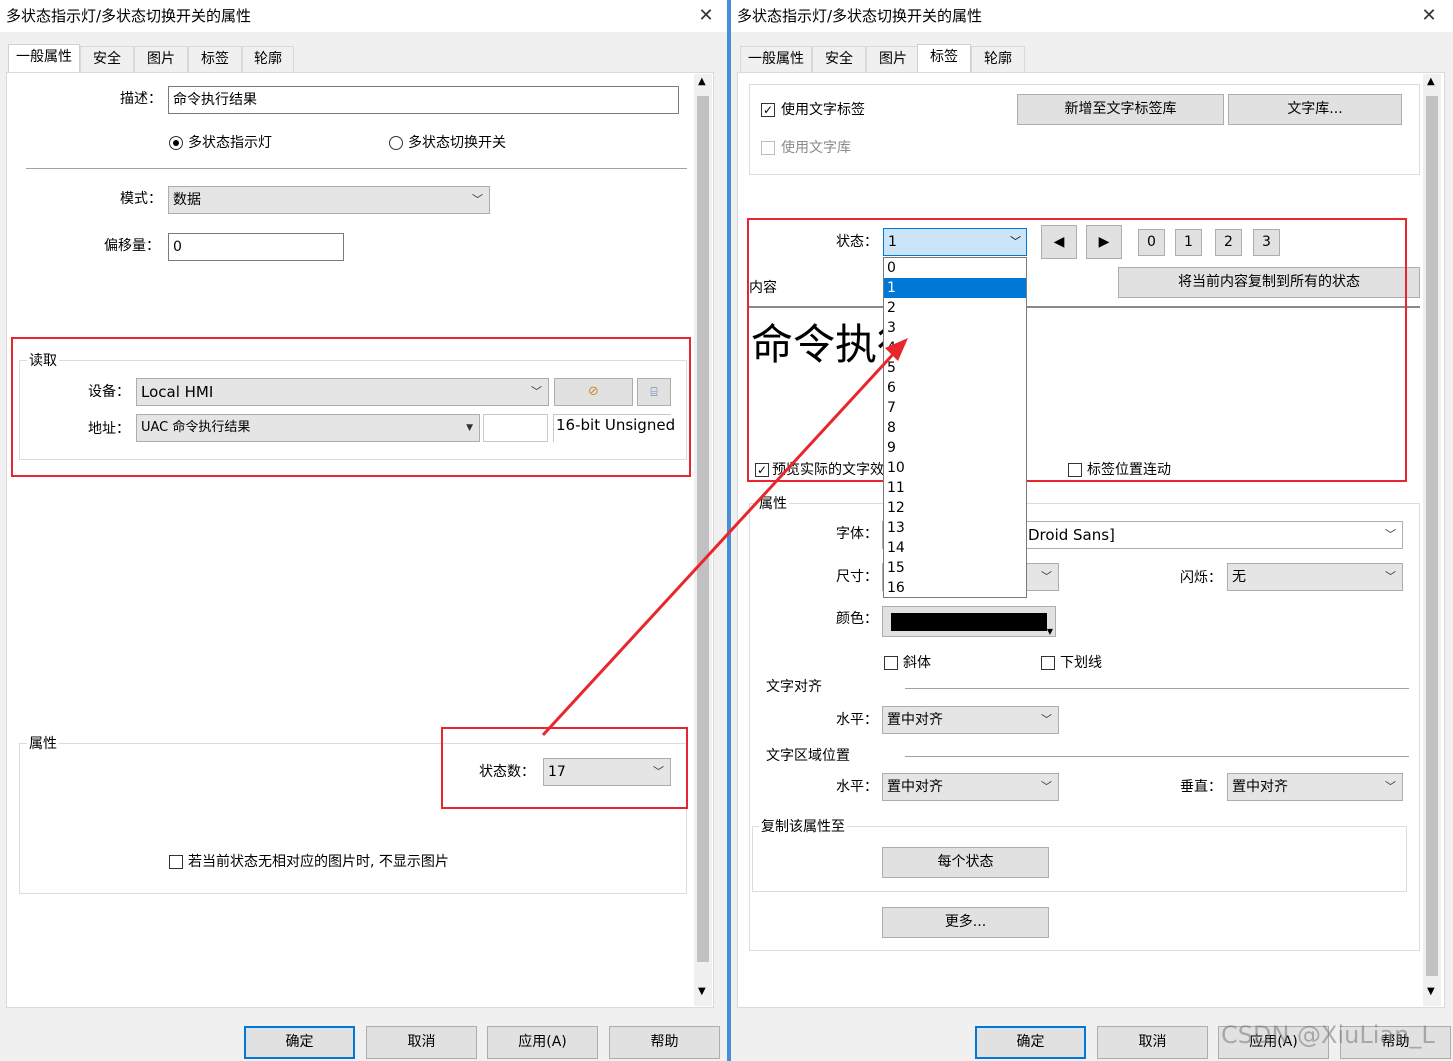 This screenshot has width=1453, height=1061. What do you see at coordinates (917, 663) in the screenshot?
I see `italic-label: 斜体` at bounding box center [917, 663].